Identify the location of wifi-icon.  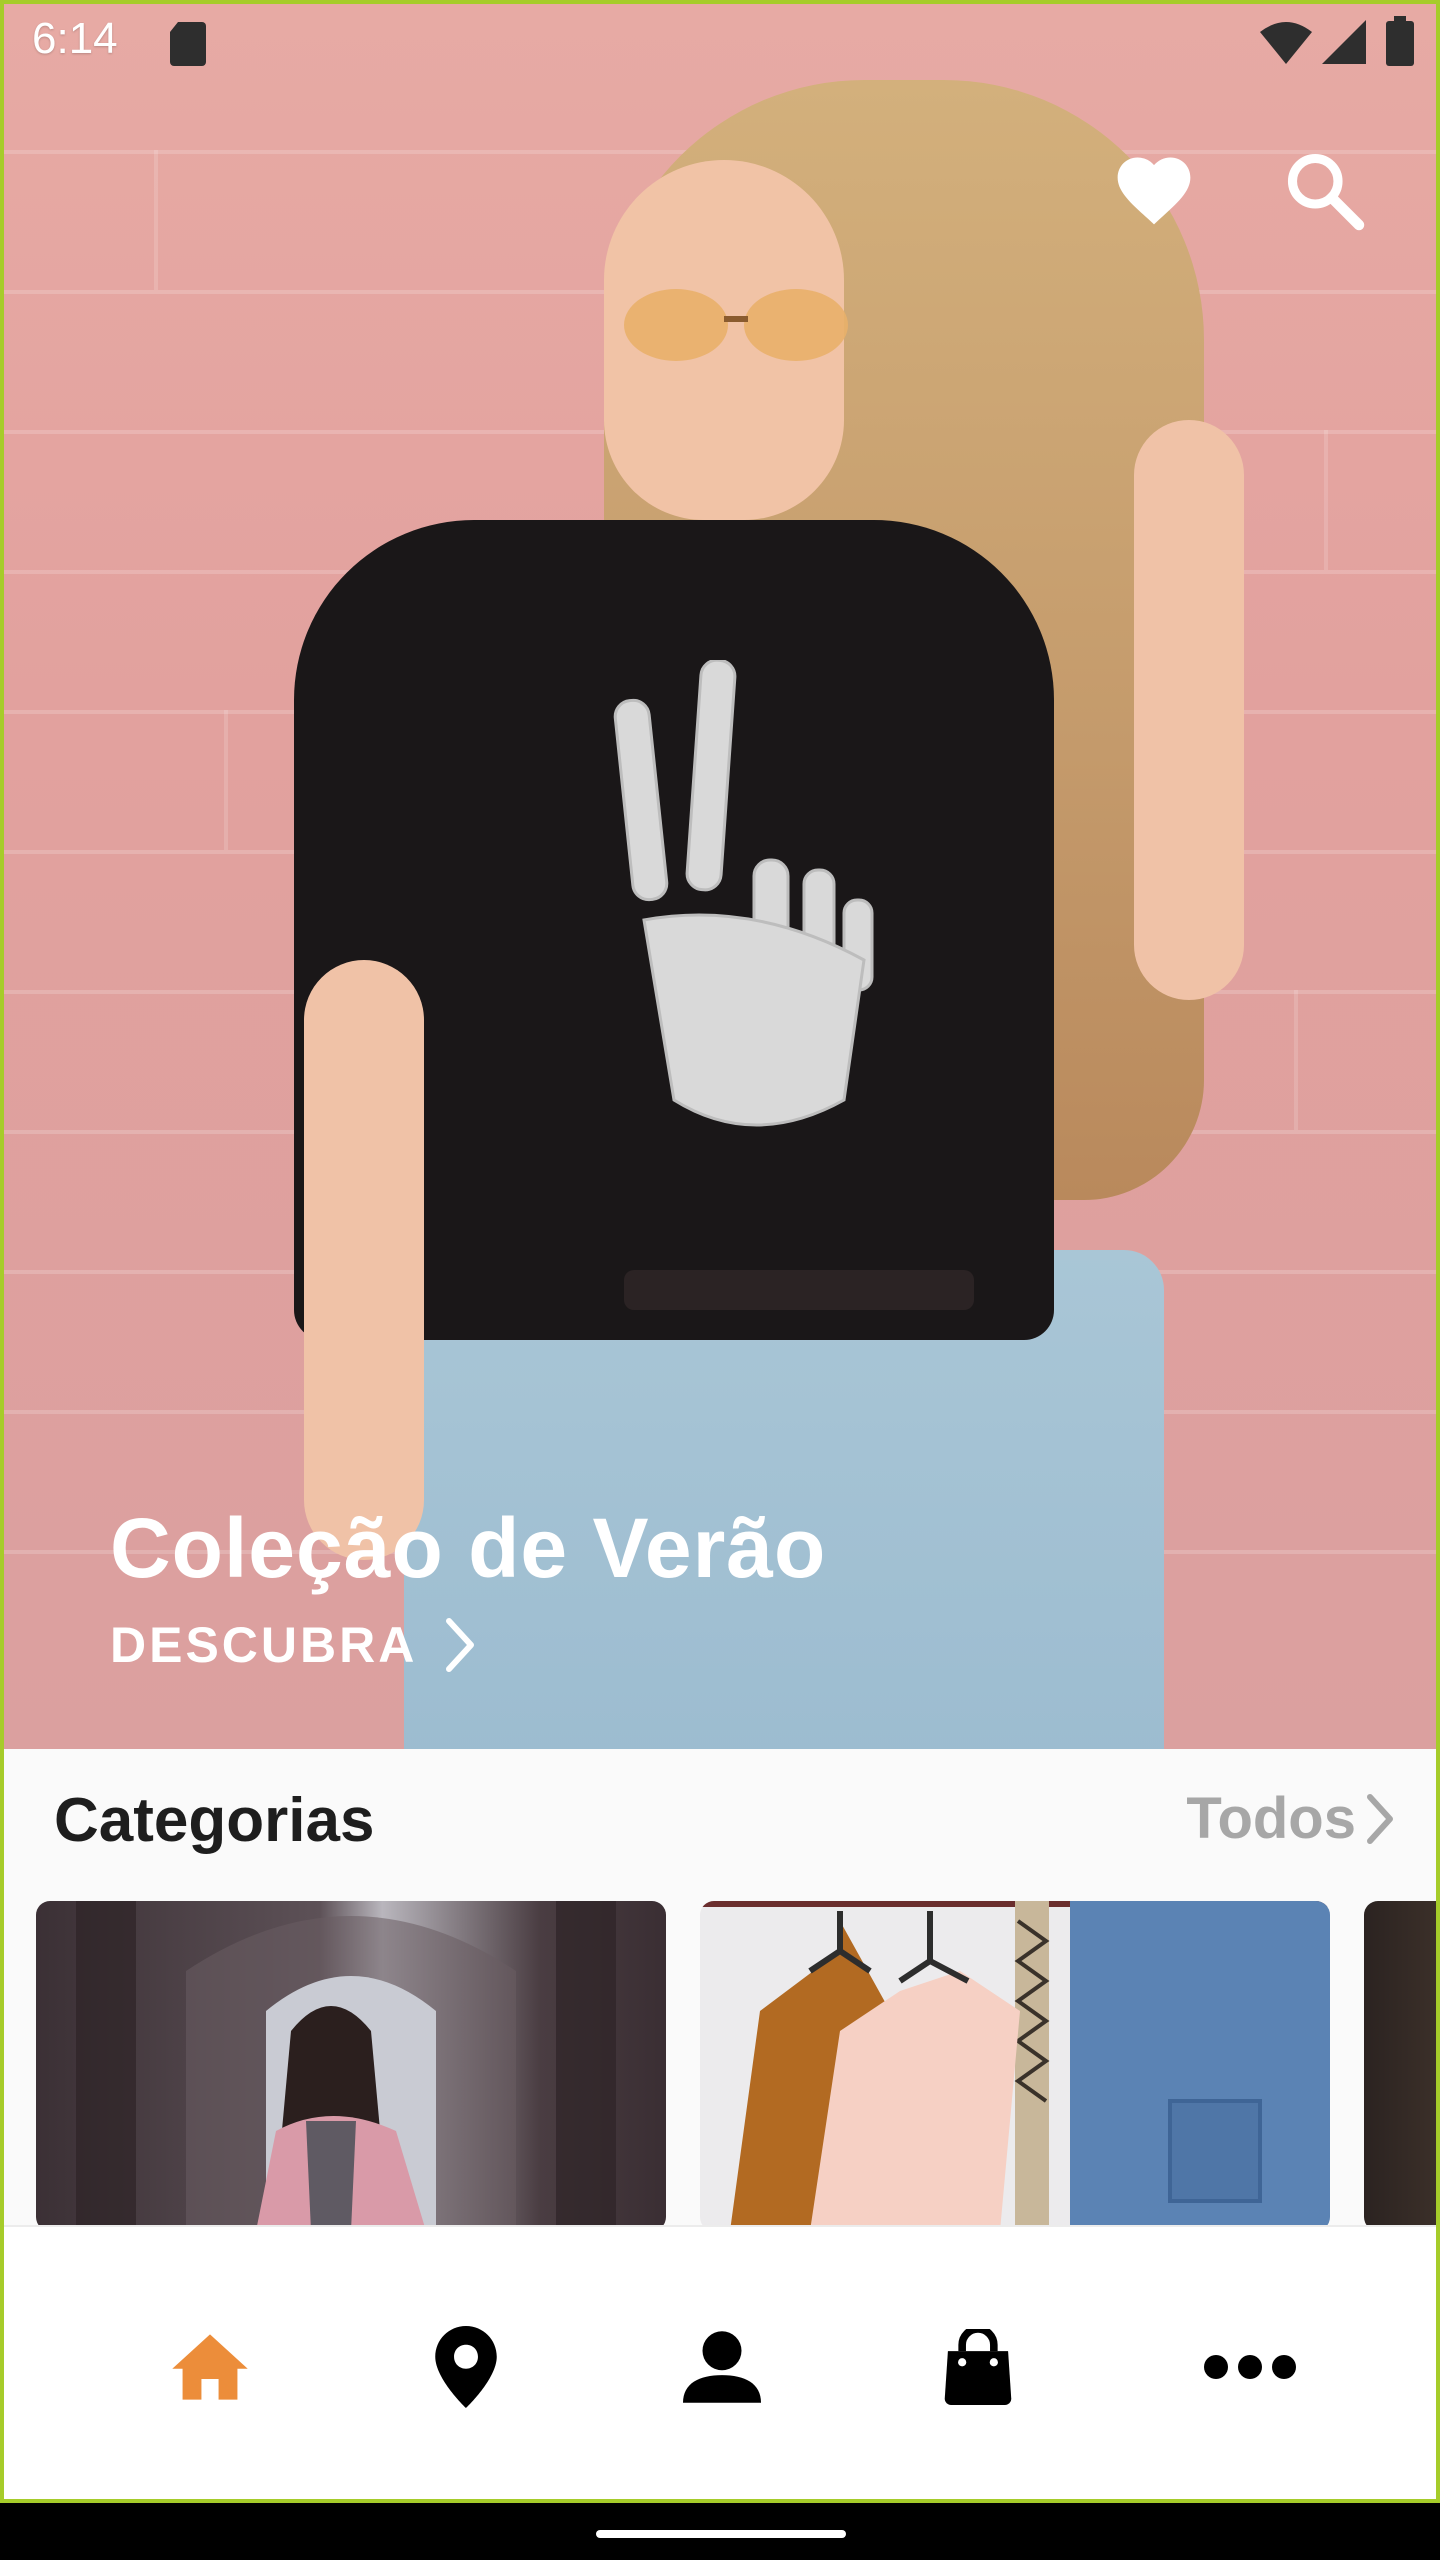
(1286, 43).